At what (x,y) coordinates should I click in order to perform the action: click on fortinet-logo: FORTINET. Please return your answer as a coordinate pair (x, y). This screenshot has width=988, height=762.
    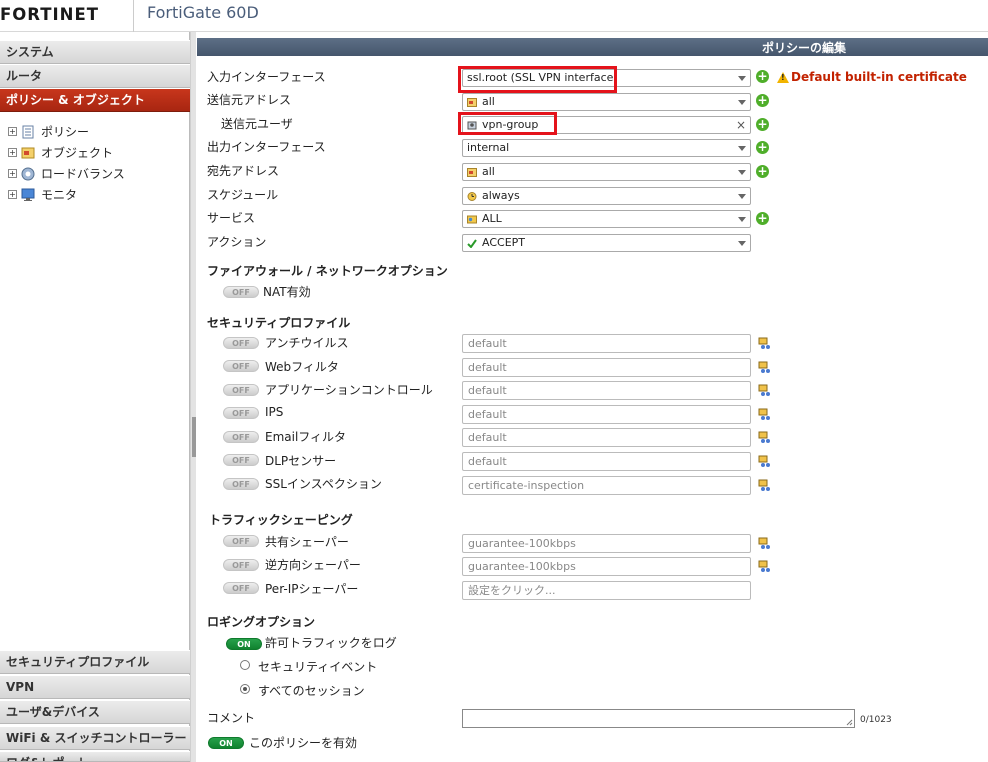
    Looking at the image, I should click on (62, 14).